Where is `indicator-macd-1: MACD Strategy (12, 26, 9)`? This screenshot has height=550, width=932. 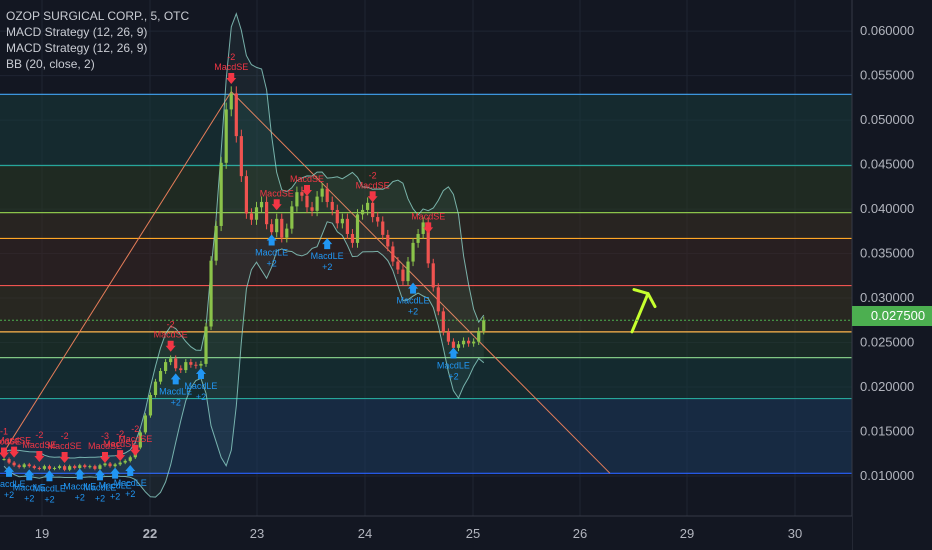 indicator-macd-1: MACD Strategy (12, 26, 9) is located at coordinates (97, 32).